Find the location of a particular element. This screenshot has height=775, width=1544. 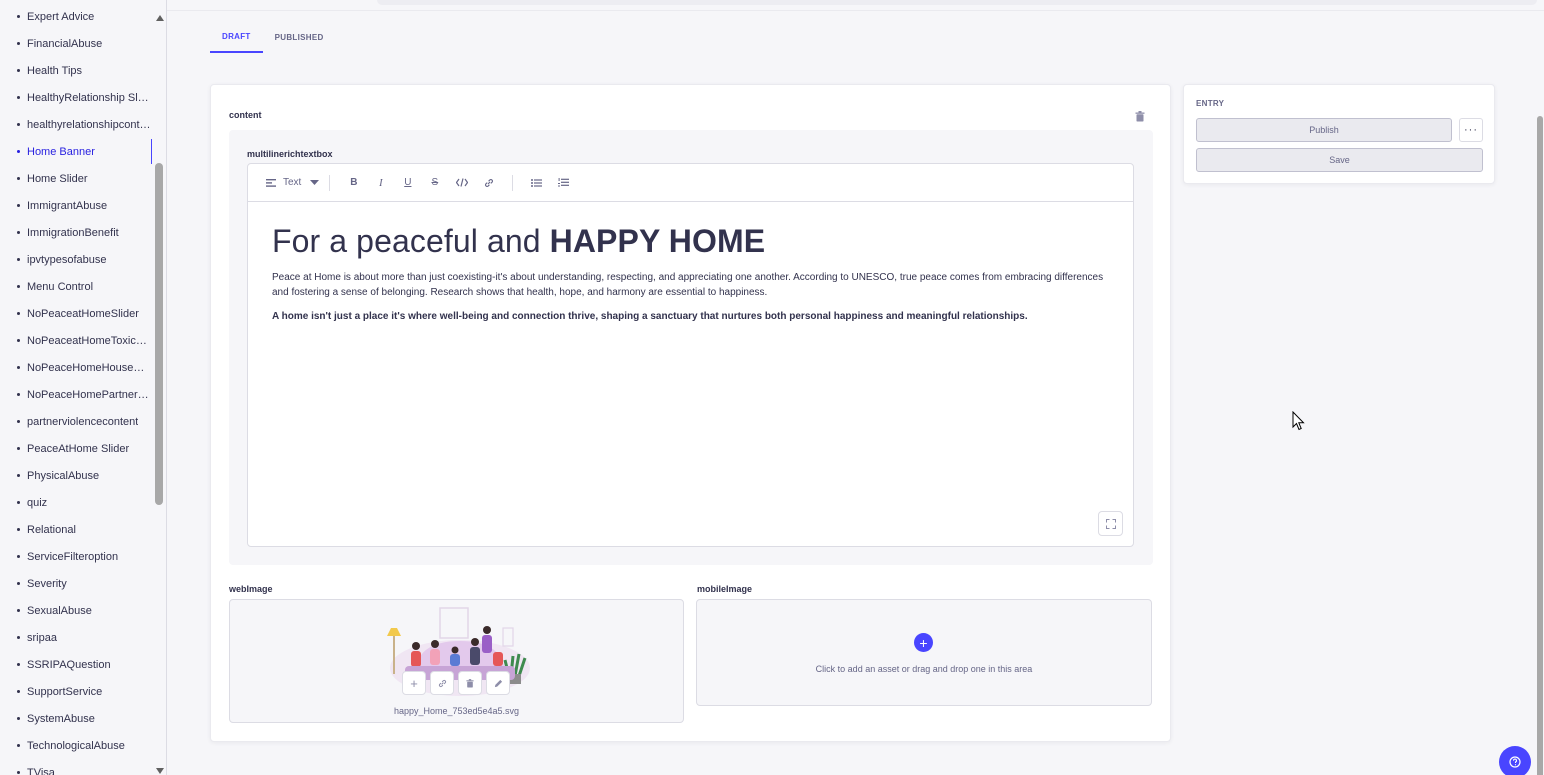

sidebar-item: PeaceAtHome Slider is located at coordinates (76, 448).